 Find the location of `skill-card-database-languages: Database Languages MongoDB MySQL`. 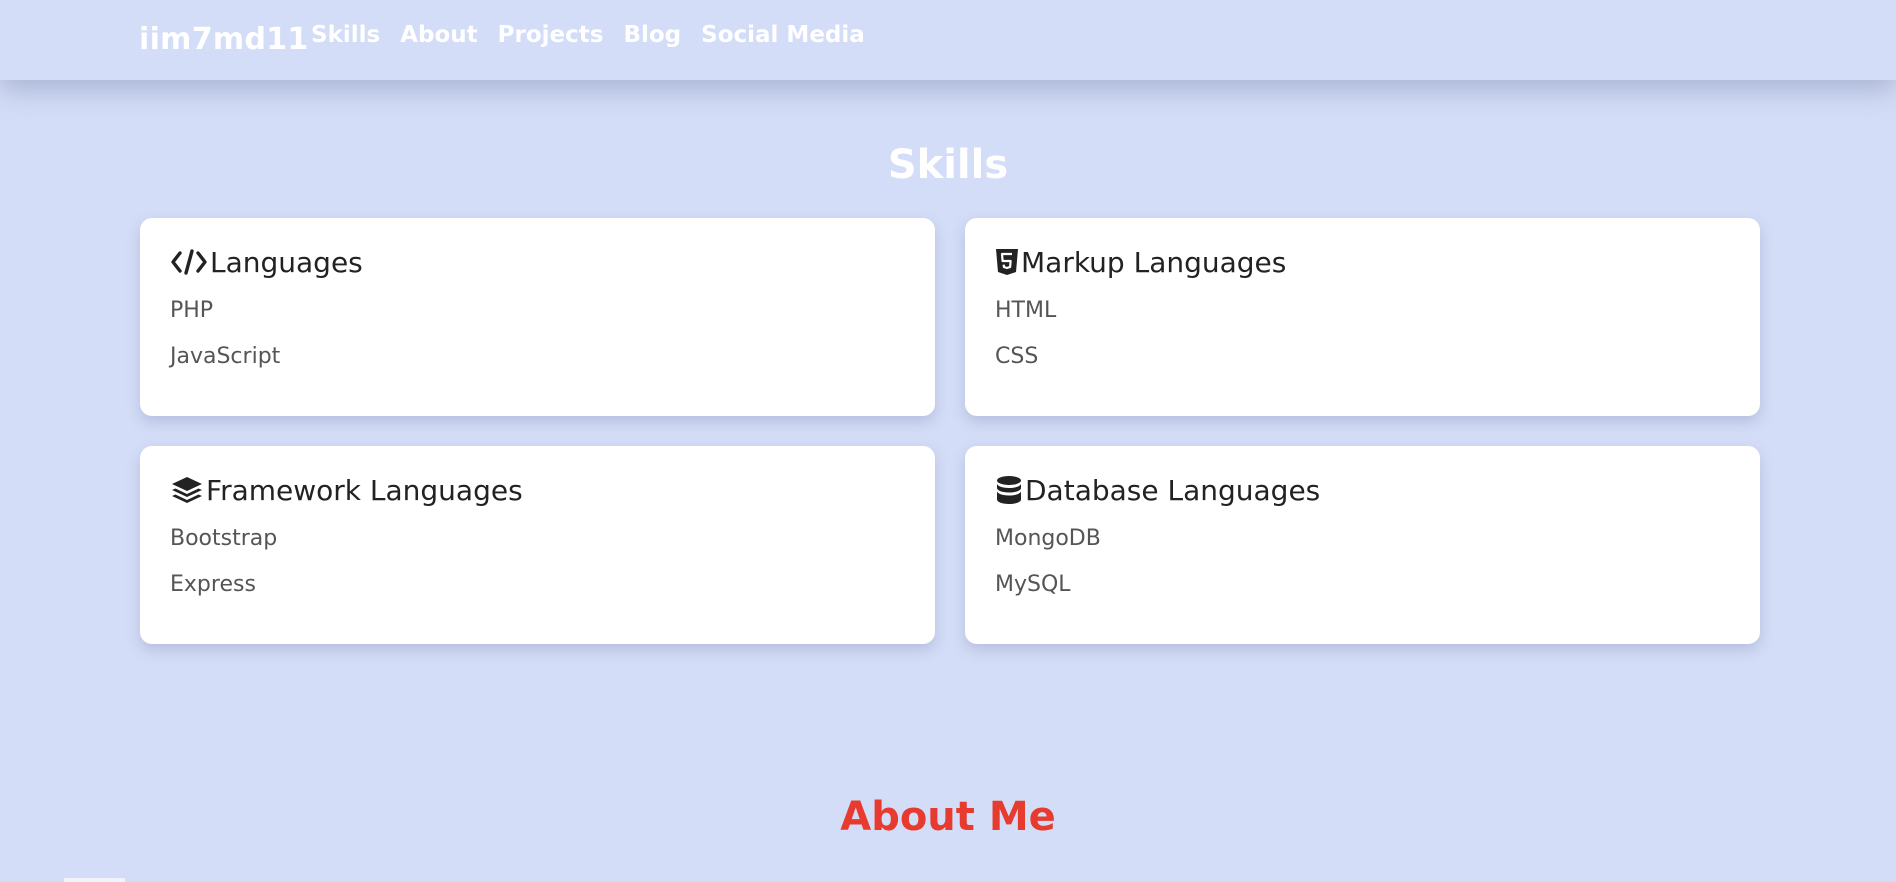

skill-card-database-languages: Database Languages MongoDB MySQL is located at coordinates (1362, 545).